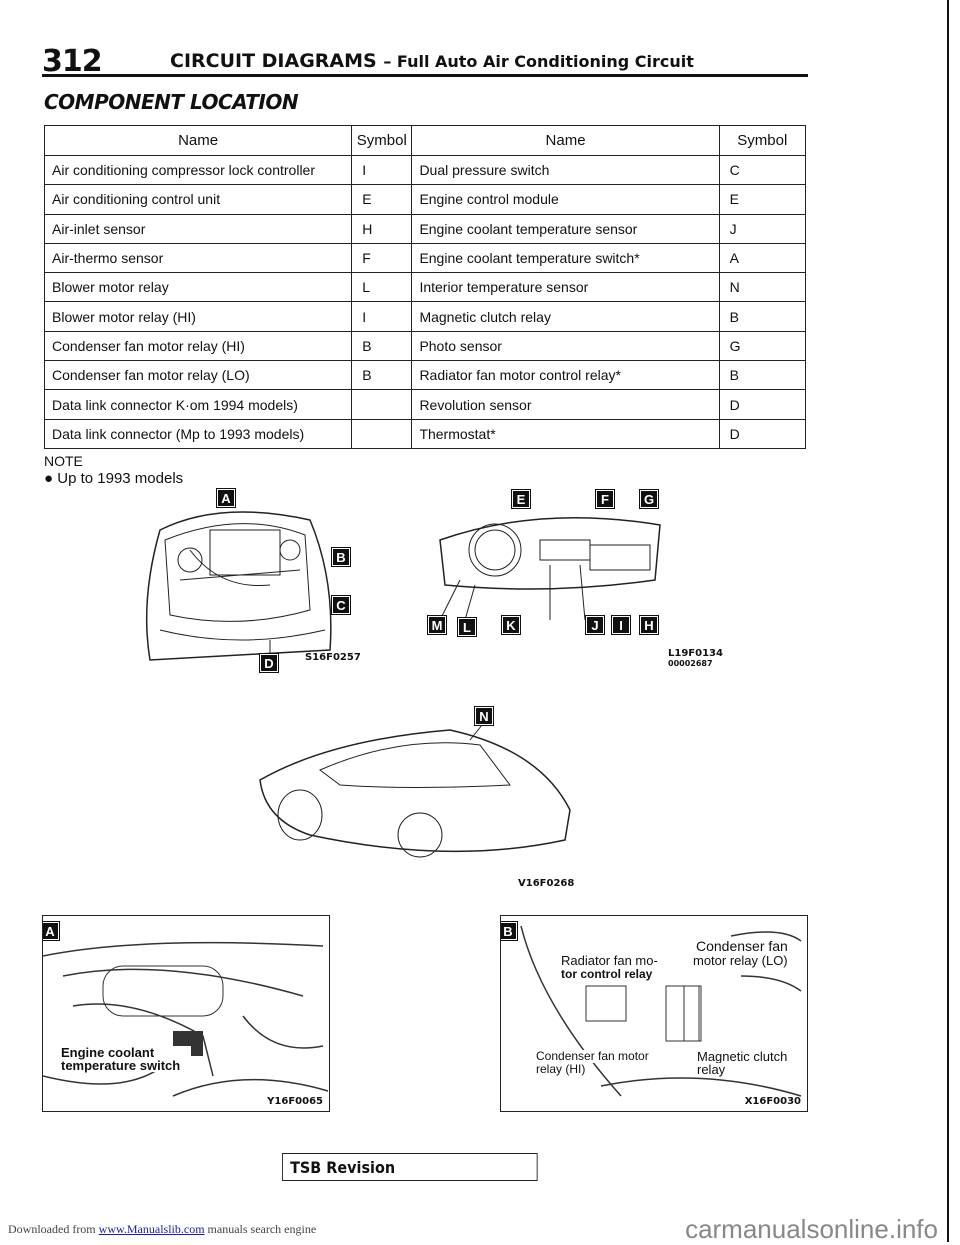 This screenshot has height=1245, width=960. I want to click on component-symbol: C, so click(762, 170).